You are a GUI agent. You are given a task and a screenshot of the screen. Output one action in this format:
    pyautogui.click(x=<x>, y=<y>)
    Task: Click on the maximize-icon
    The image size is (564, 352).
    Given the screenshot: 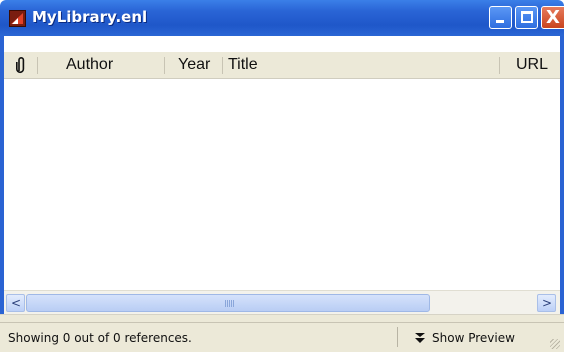 What is the action you would take?
    pyautogui.click(x=527, y=17)
    